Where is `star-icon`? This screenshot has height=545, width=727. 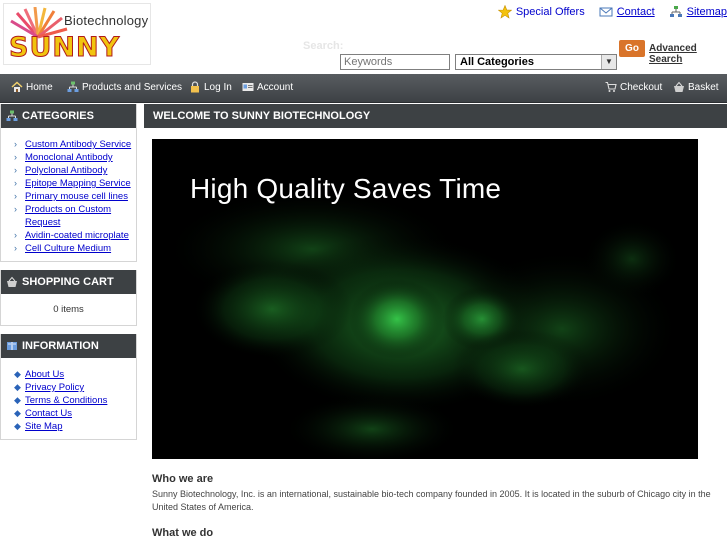 star-icon is located at coordinates (504, 12).